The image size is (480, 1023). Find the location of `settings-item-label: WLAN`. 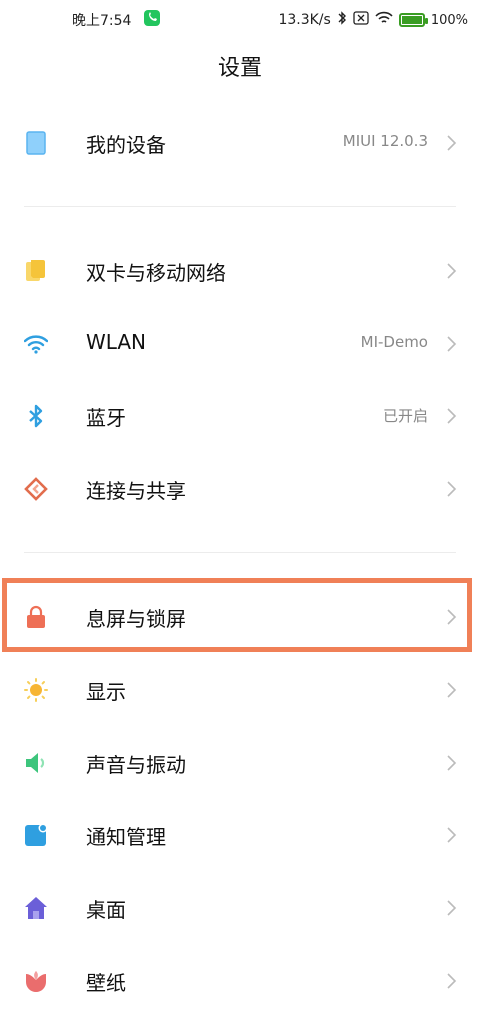

settings-item-label: WLAN is located at coordinates (116, 342).